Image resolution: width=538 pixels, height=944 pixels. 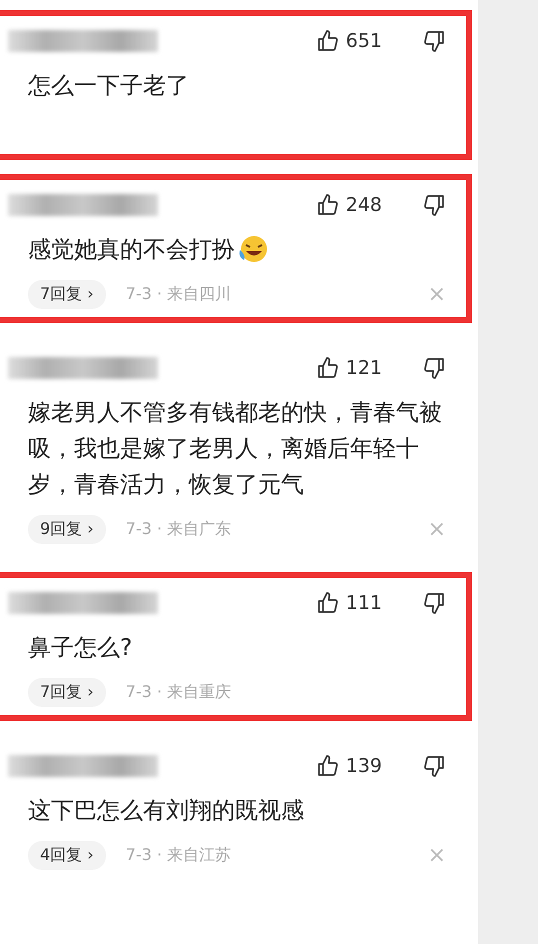 What do you see at coordinates (179, 855) in the screenshot?
I see `comment-meta: 7-3 · 来自江苏` at bounding box center [179, 855].